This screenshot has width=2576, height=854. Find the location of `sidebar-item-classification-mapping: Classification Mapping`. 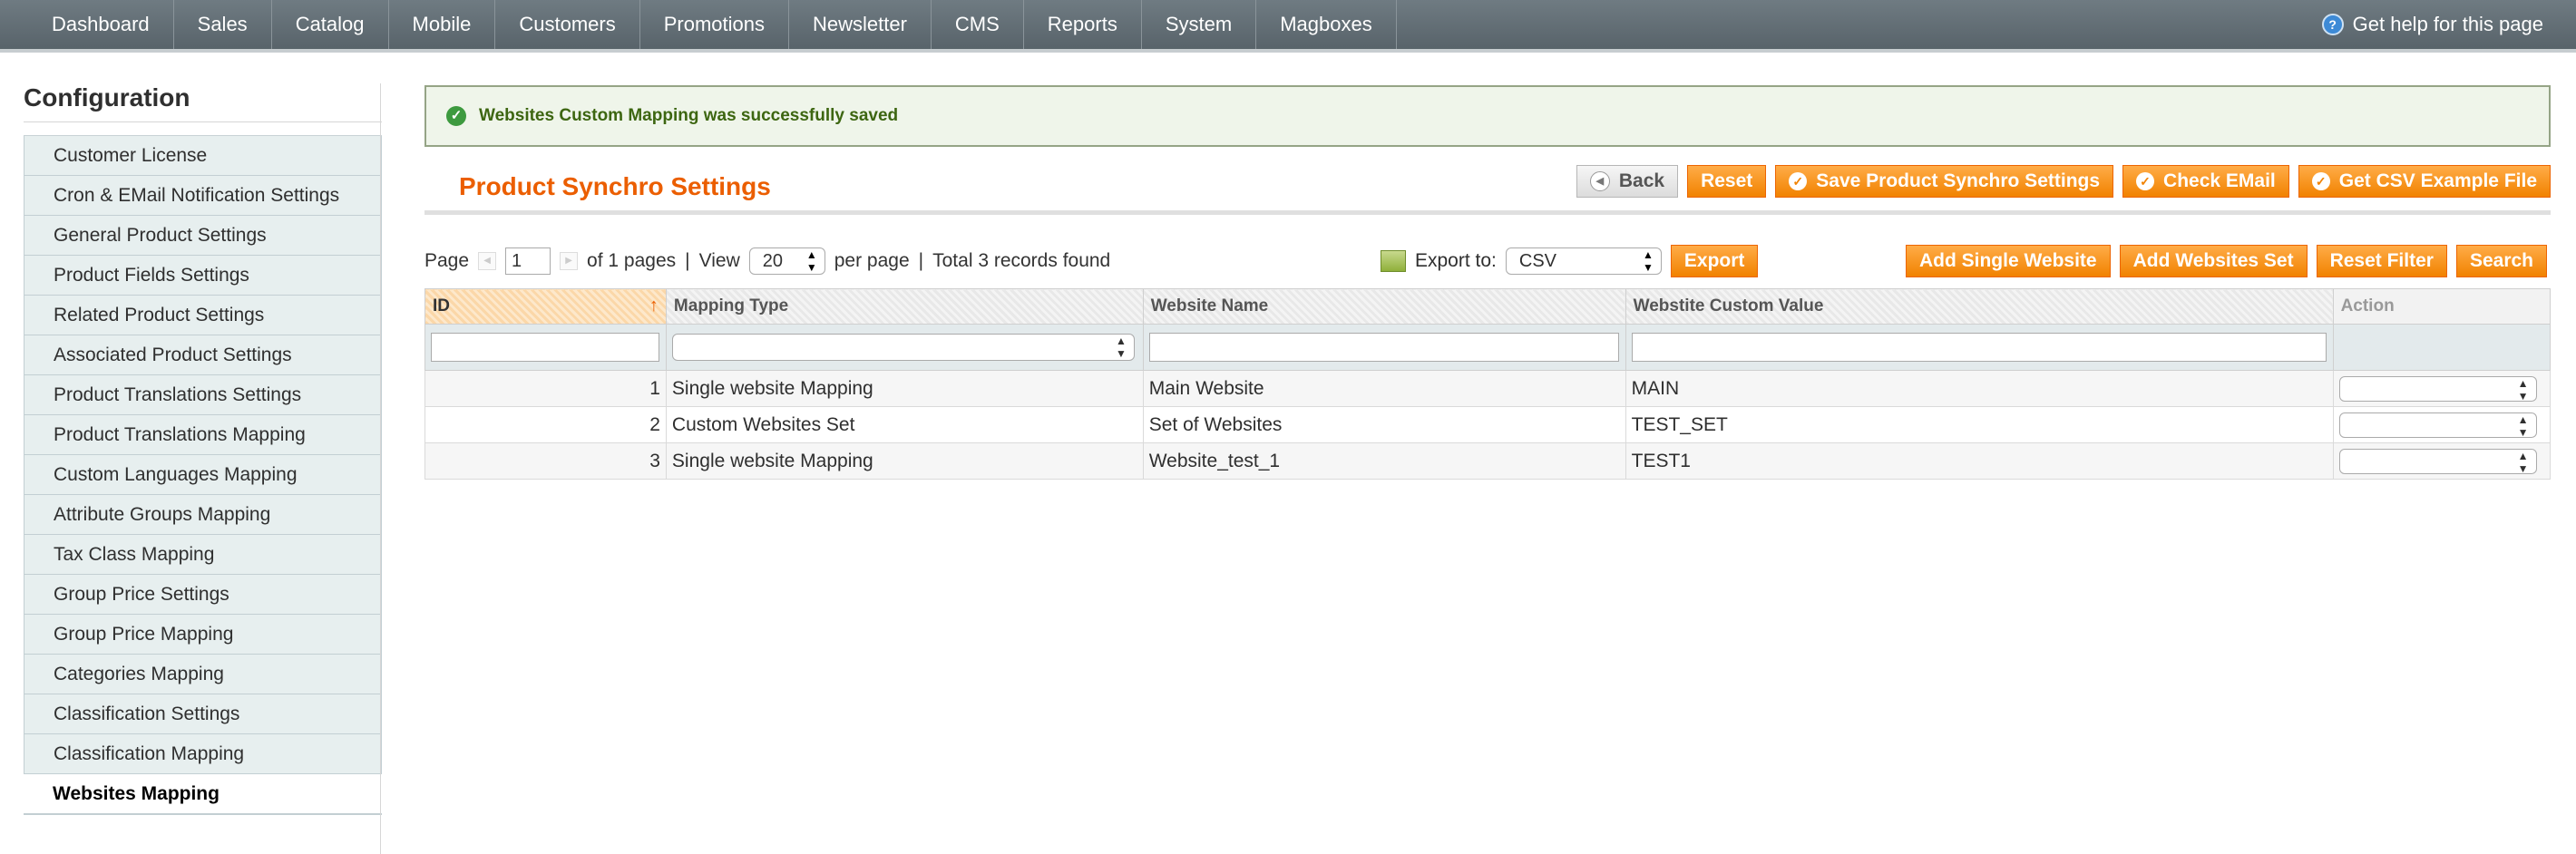

sidebar-item-classification-mapping: Classification Mapping is located at coordinates (203, 754).